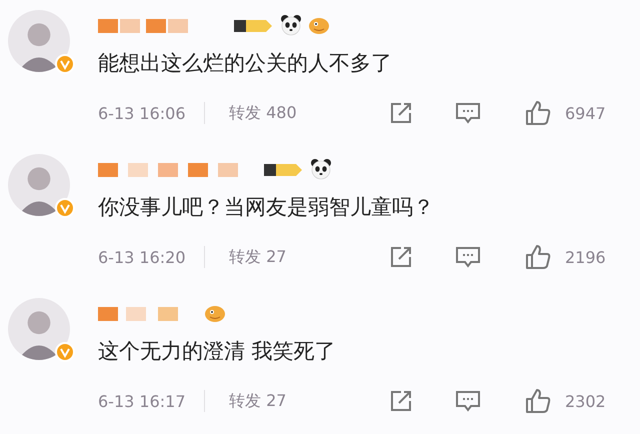 The image size is (640, 434). Describe the element at coordinates (142, 257) in the screenshot. I see `comment-time: 6-13 16:20` at that location.